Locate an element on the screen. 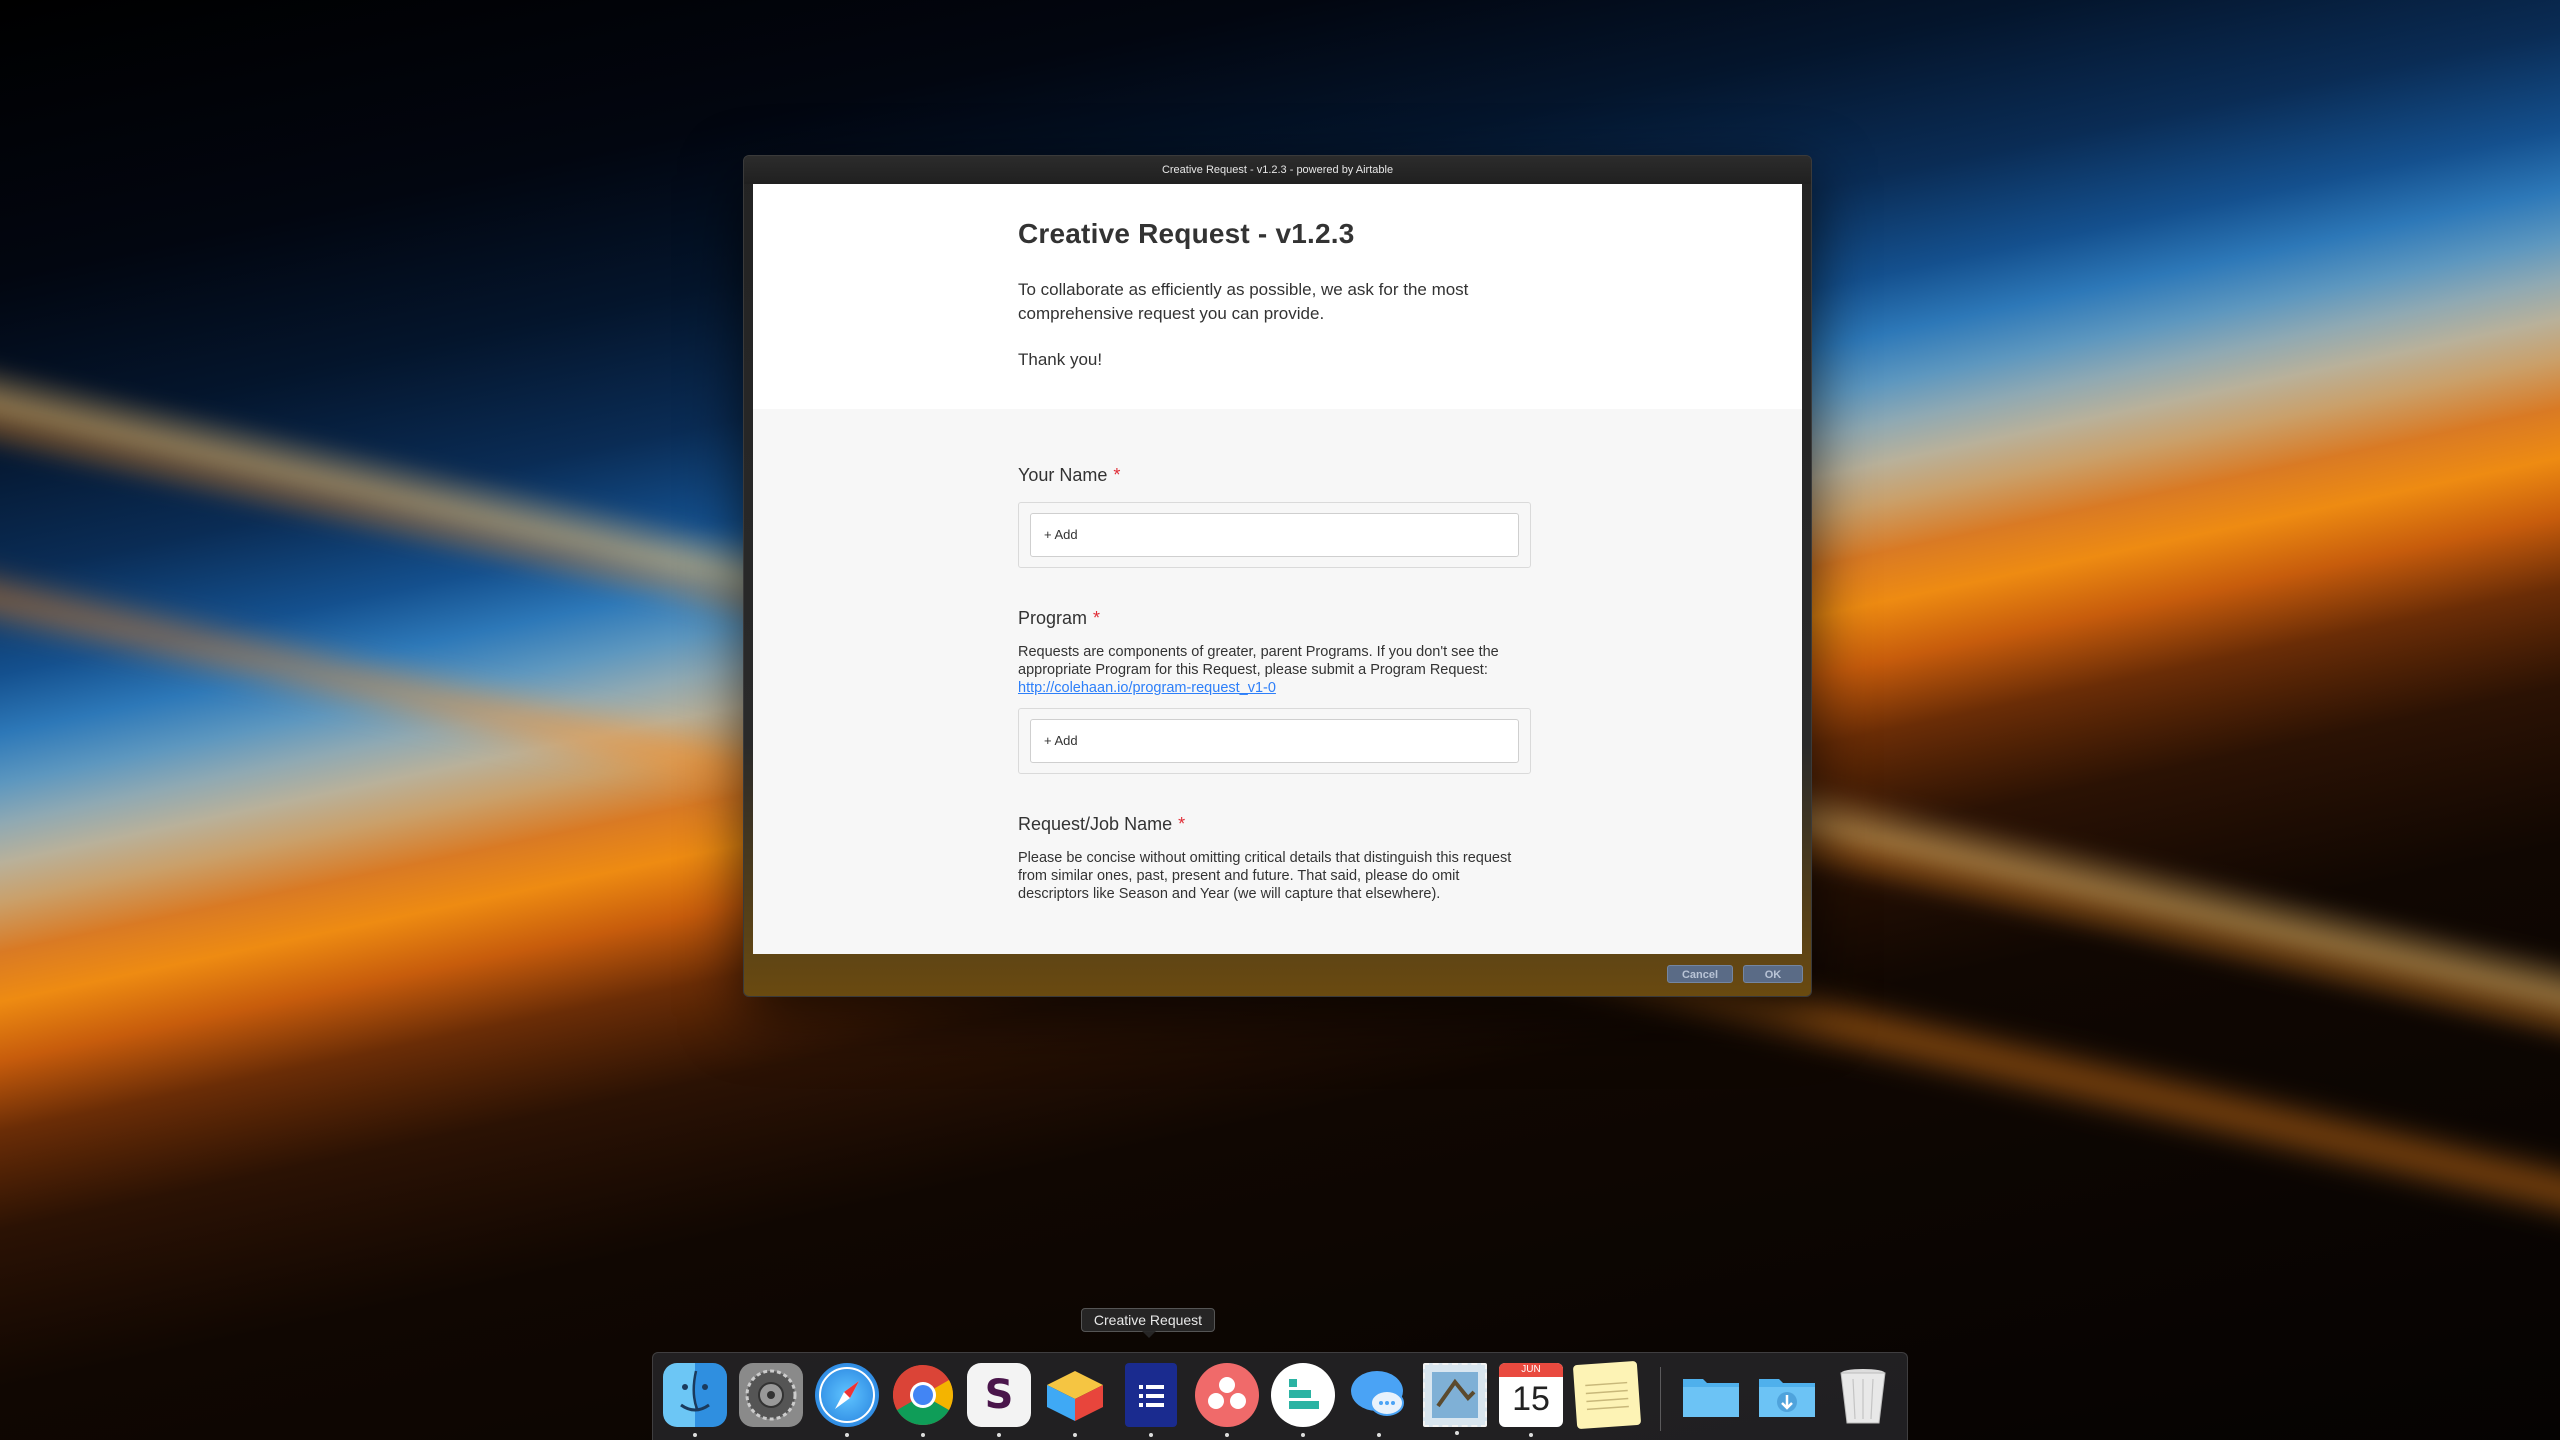 The width and height of the screenshot is (2560, 1440). program-request-link: http://colehaan.io/program-request_v1-0 is located at coordinates (1147, 688).